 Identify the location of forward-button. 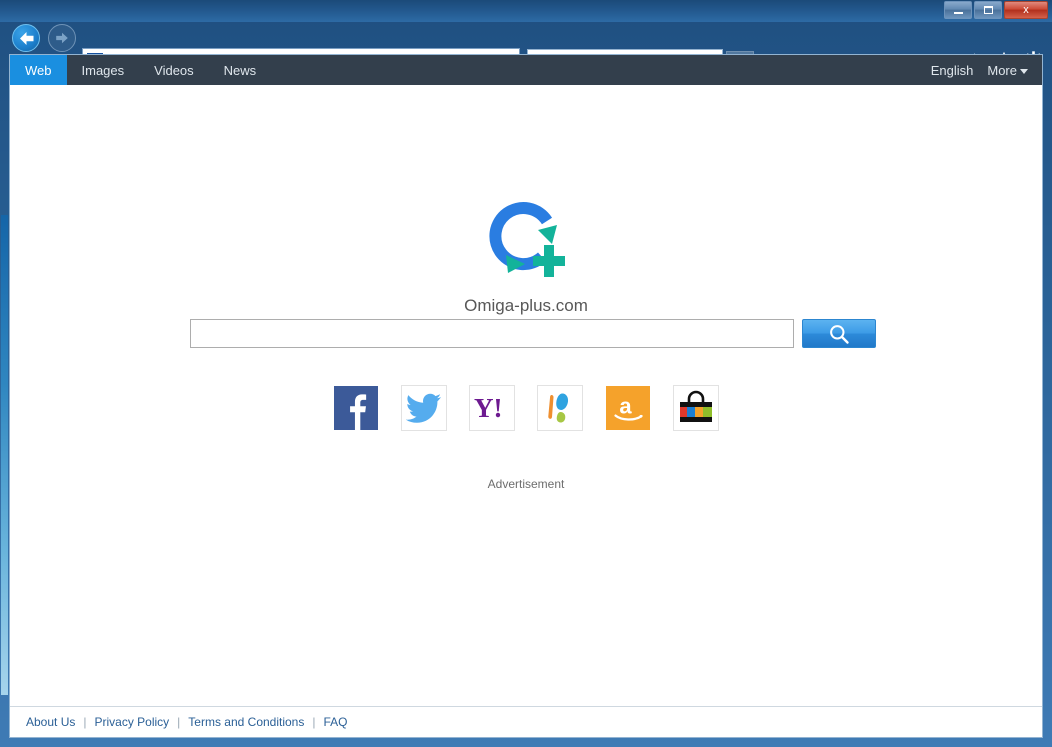
(62, 38).